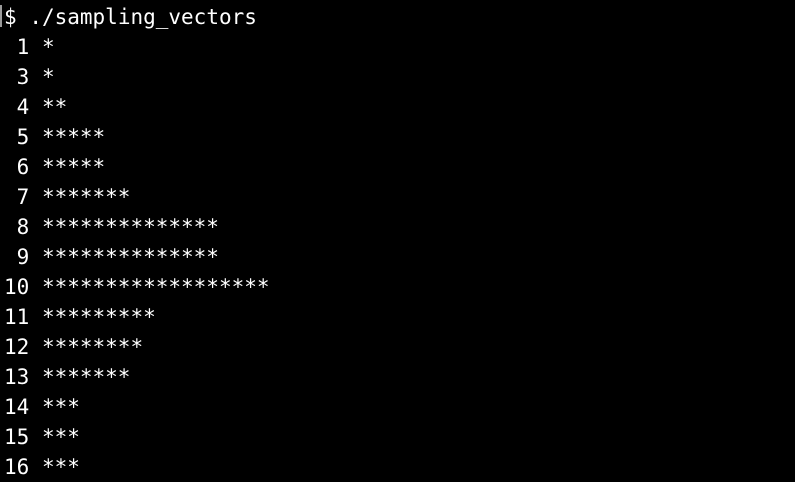 The height and width of the screenshot is (482, 795). I want to click on output-row: 13 *******, so click(399, 377).